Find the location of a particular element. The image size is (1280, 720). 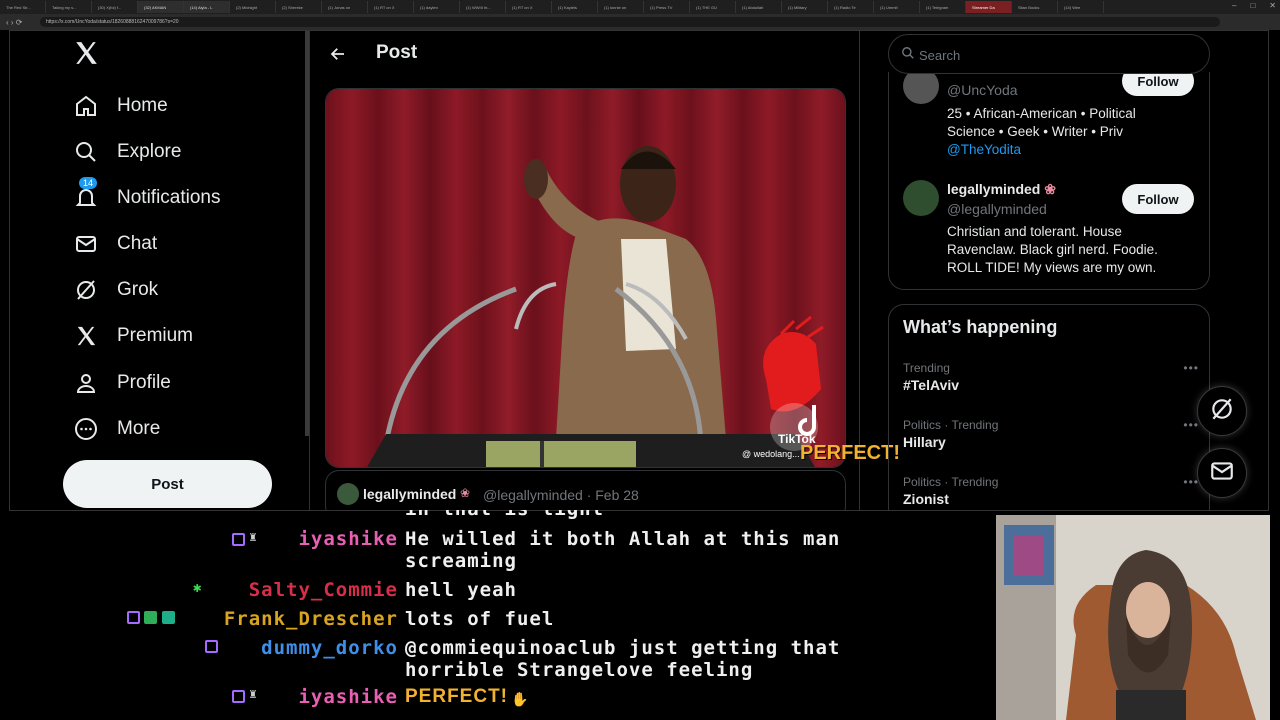

quoted-post: legallyminded ❀ @legallyminded · Feb 28 is located at coordinates (585, 490).